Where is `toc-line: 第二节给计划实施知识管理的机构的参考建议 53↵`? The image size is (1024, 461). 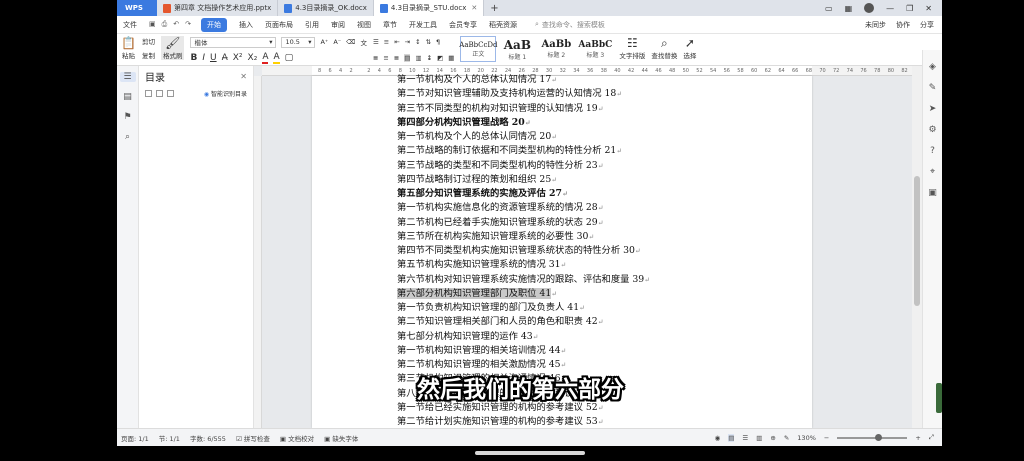
toc-line: 第二节给计划实施知识管理的机构的参考建议 53↵ is located at coordinates (500, 420).